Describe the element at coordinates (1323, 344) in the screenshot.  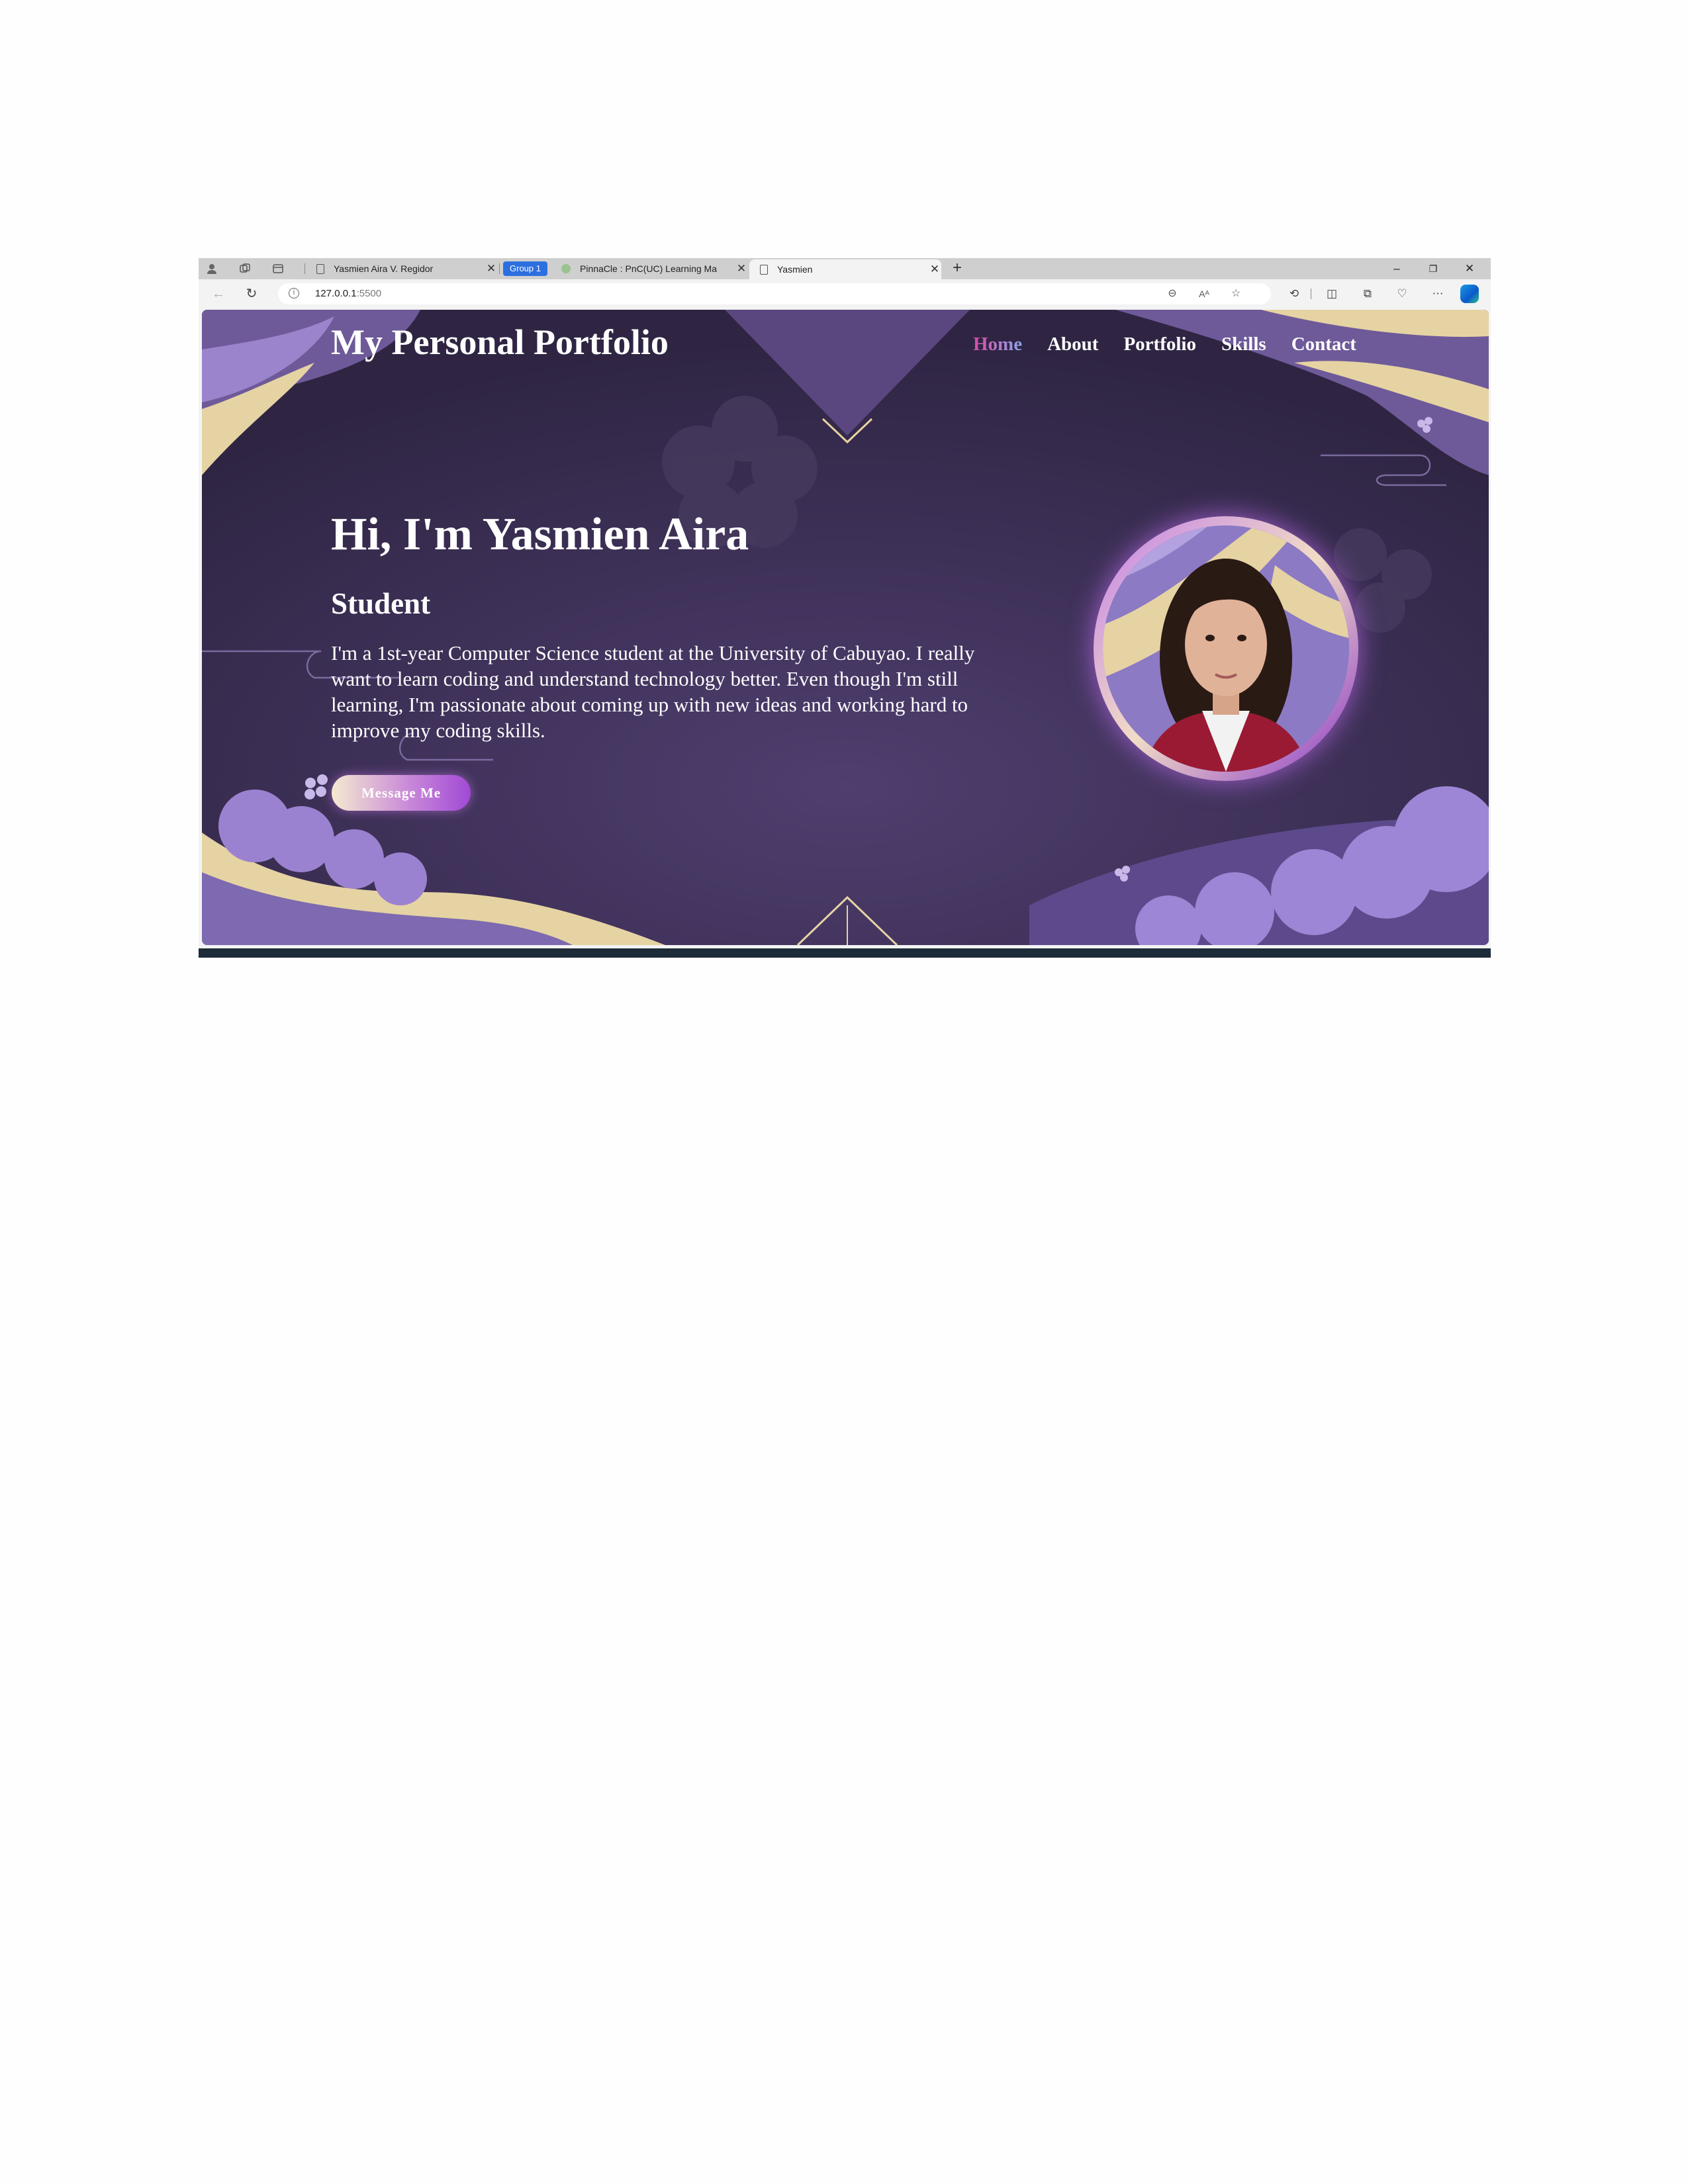
I see `nav-contact: Contact` at that location.